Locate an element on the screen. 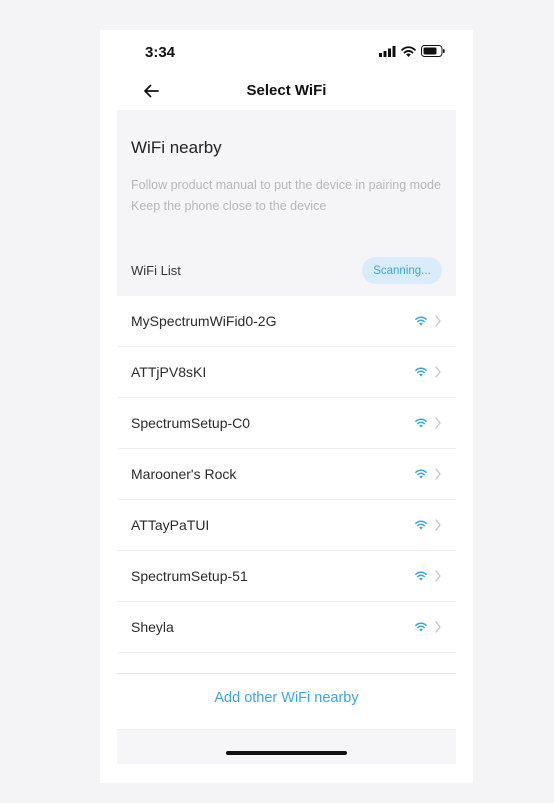 This screenshot has width=554, height=803. home-indicator-area is located at coordinates (286, 746).